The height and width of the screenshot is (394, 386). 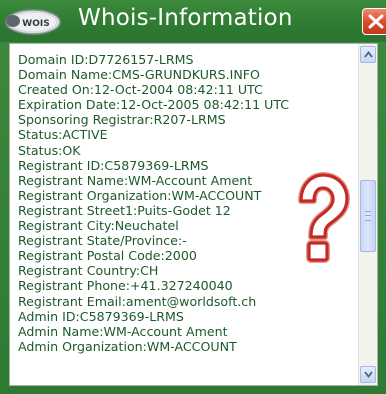 I want to click on arrow-up-icon, so click(x=368, y=54).